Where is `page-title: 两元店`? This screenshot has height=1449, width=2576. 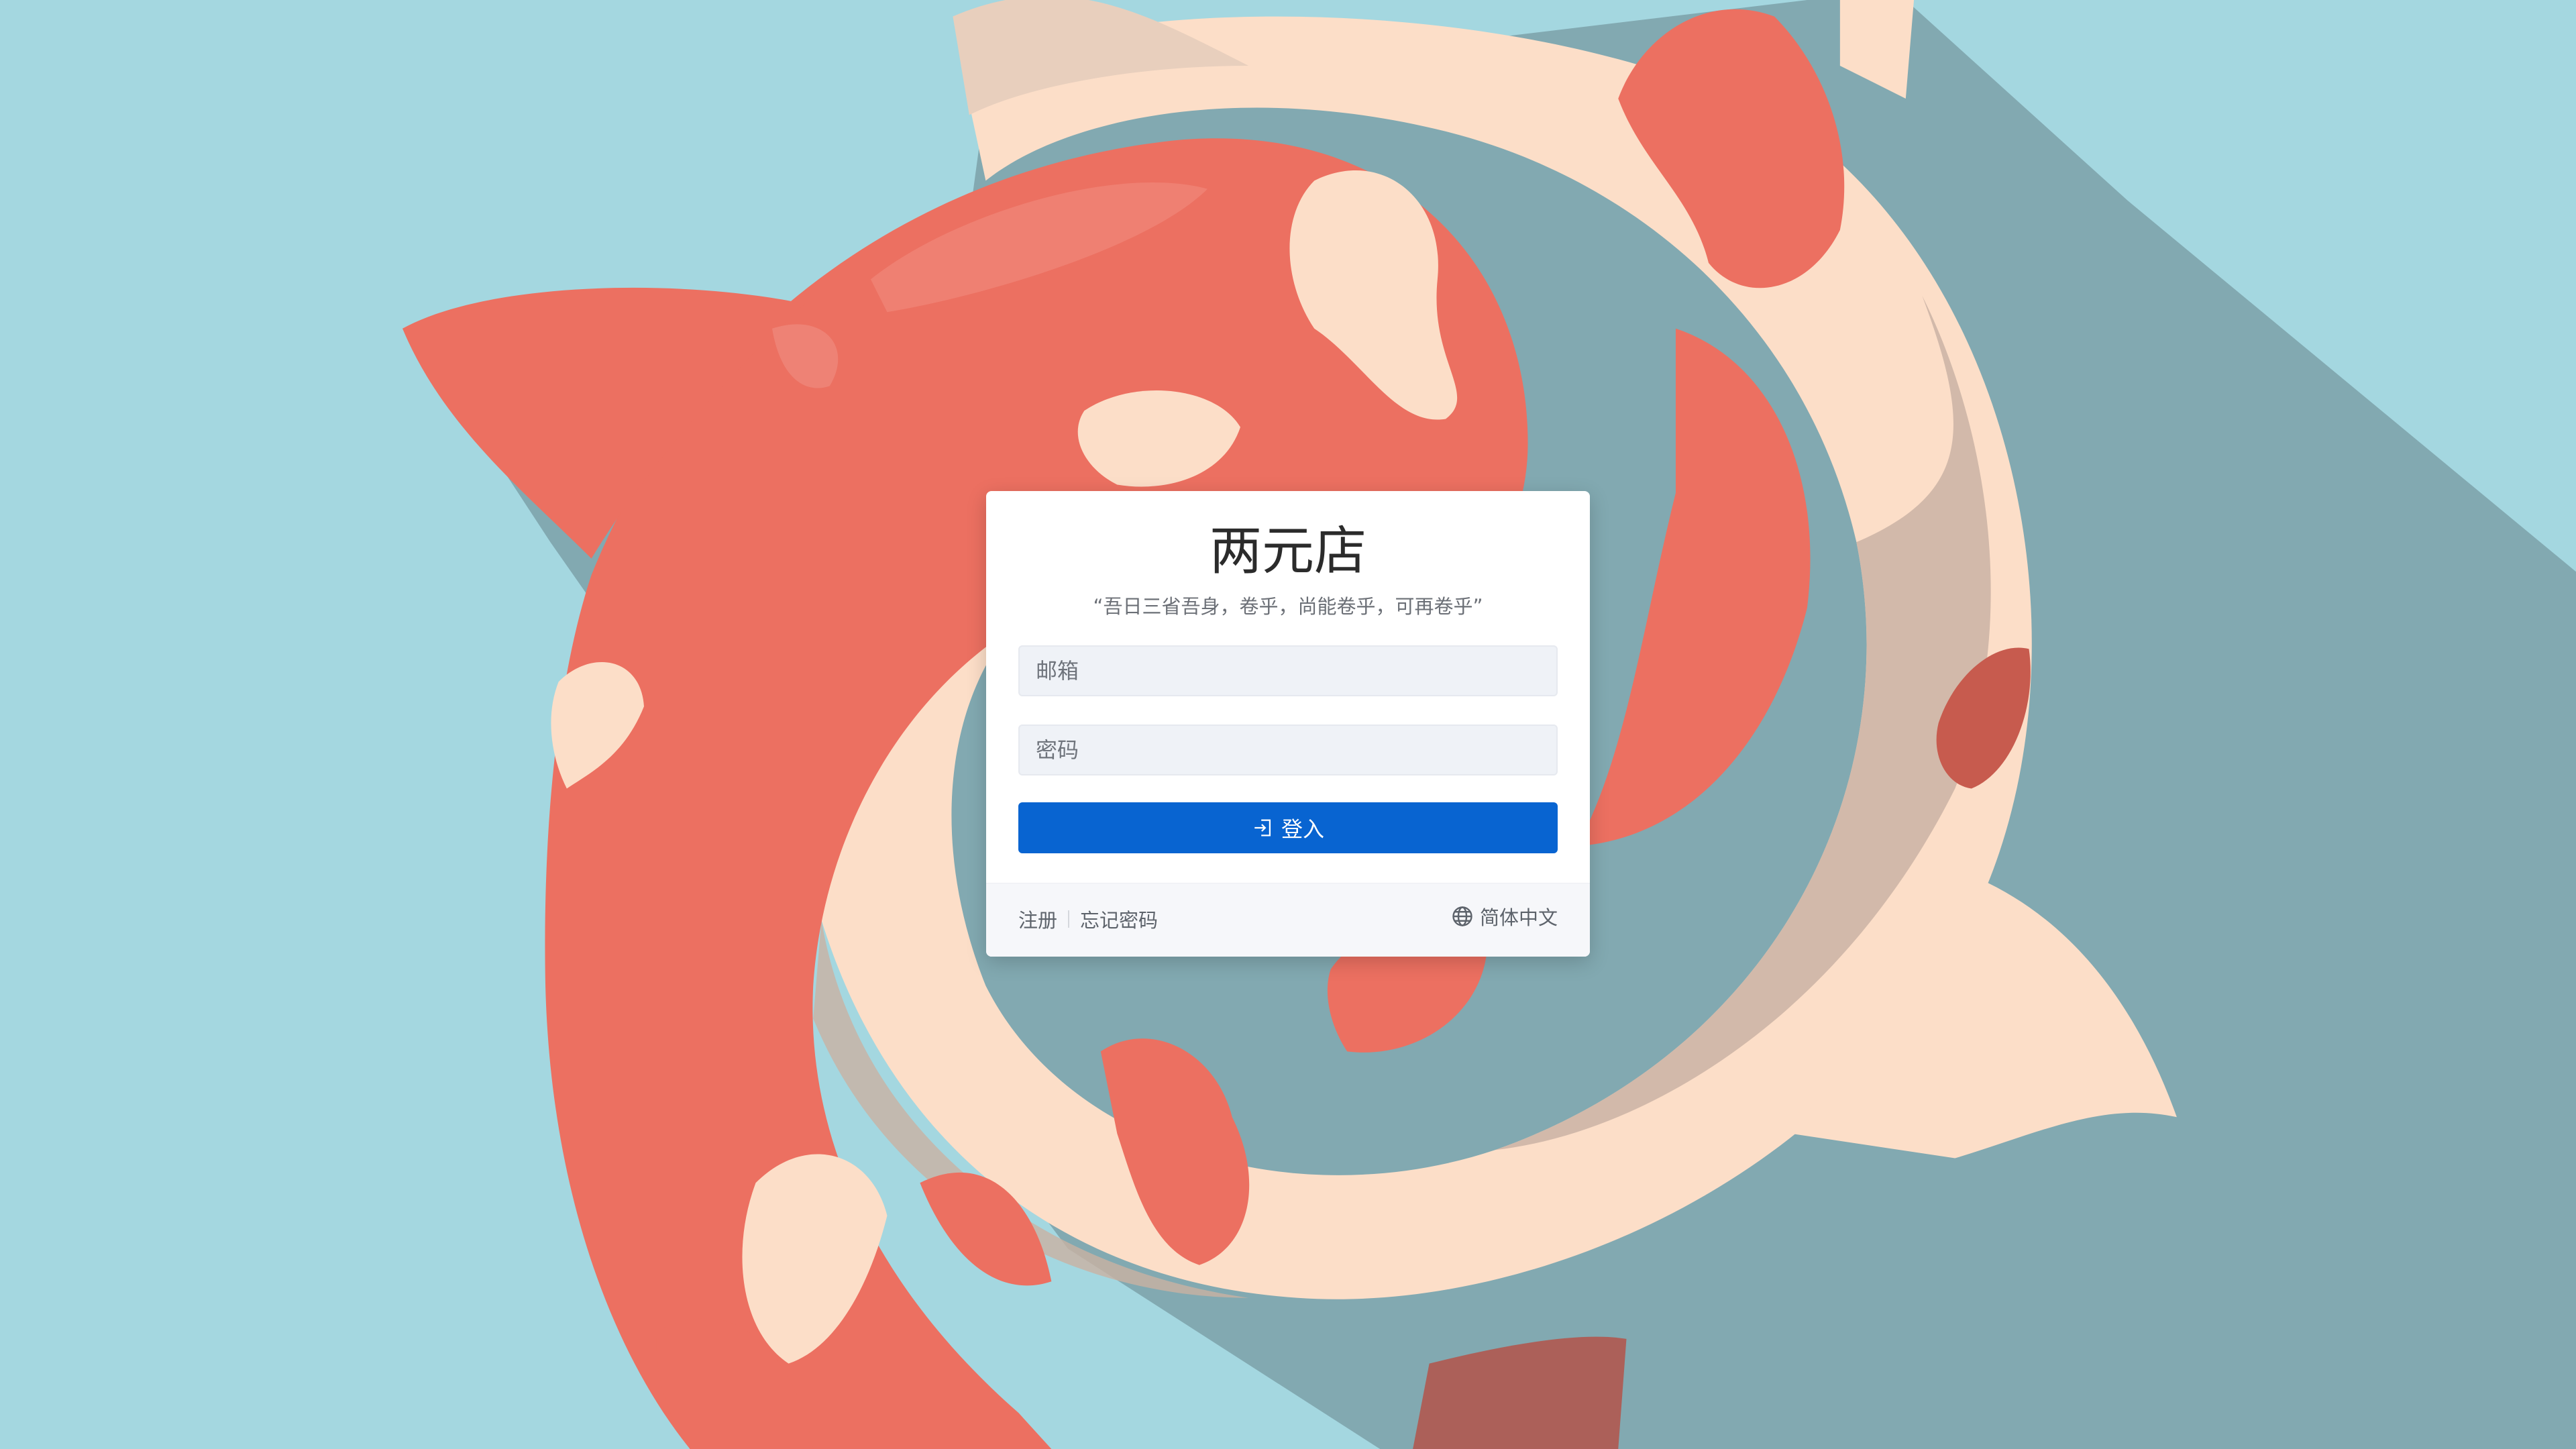
page-title: 两元店 is located at coordinates (1287, 551).